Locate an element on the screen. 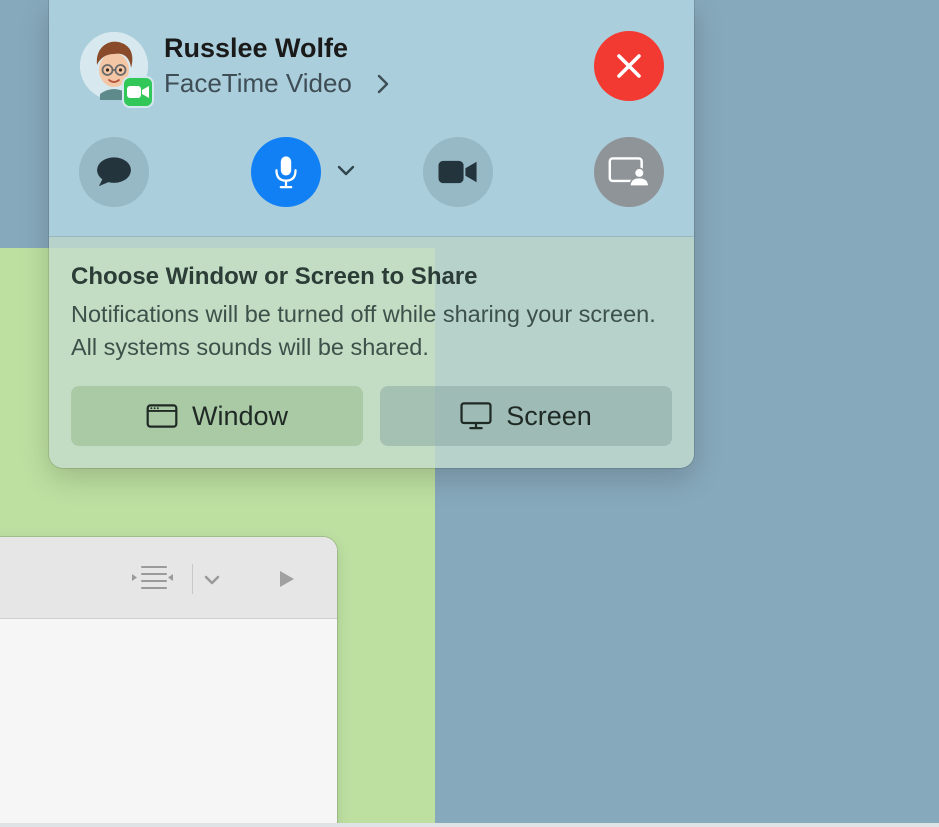 This screenshot has height=827, width=939. message-bubble-icon is located at coordinates (114, 172).